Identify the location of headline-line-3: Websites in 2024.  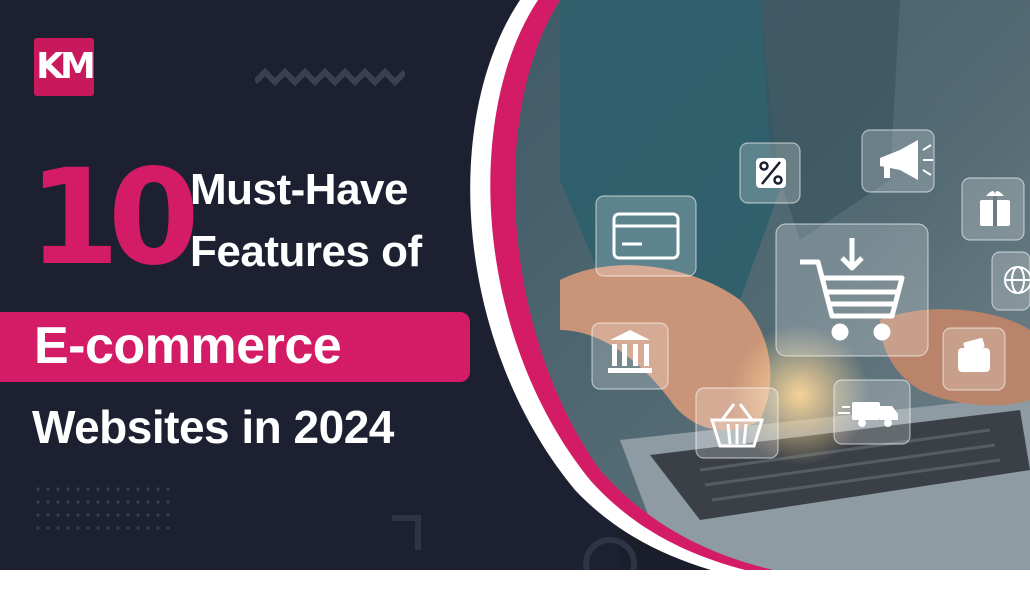
(213, 427).